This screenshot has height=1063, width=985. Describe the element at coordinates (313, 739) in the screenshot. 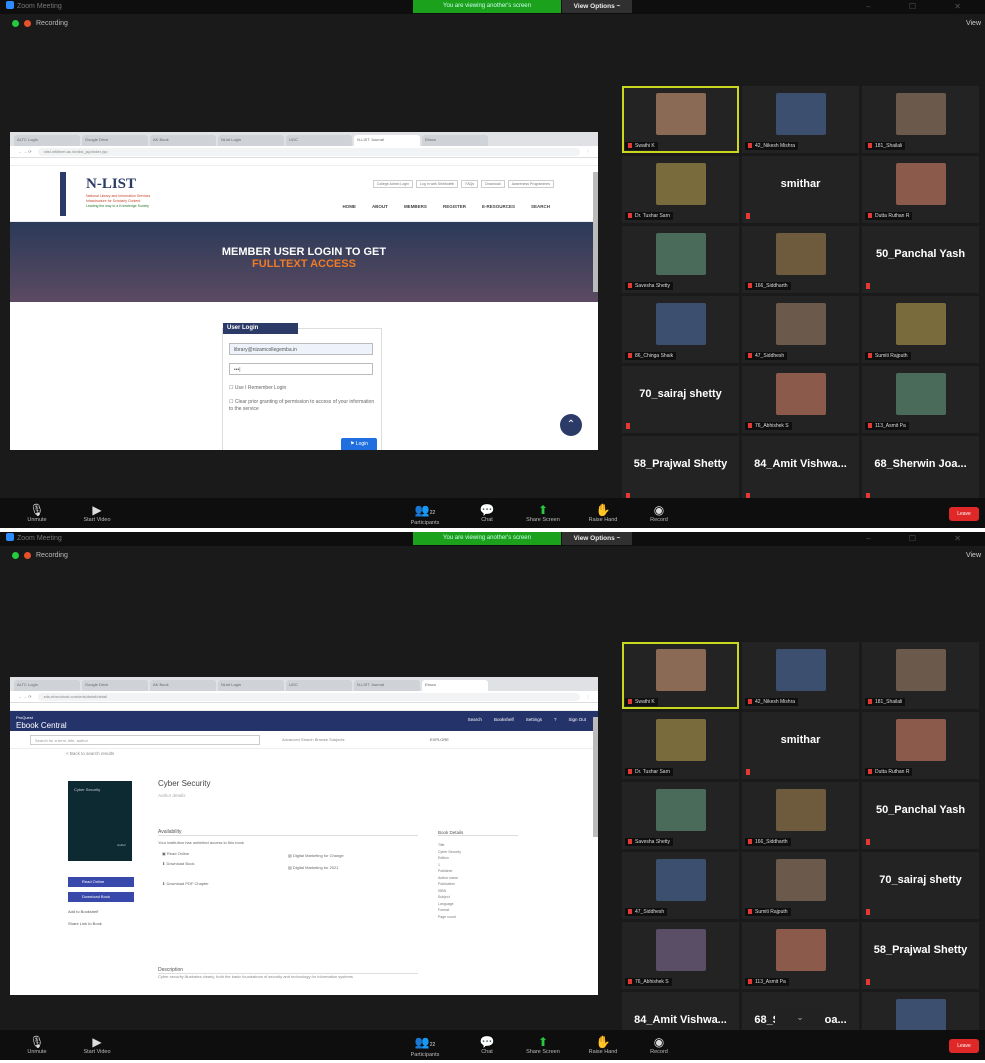

I see `advanced-search-link: Advanced Search Browse Subjects` at that location.